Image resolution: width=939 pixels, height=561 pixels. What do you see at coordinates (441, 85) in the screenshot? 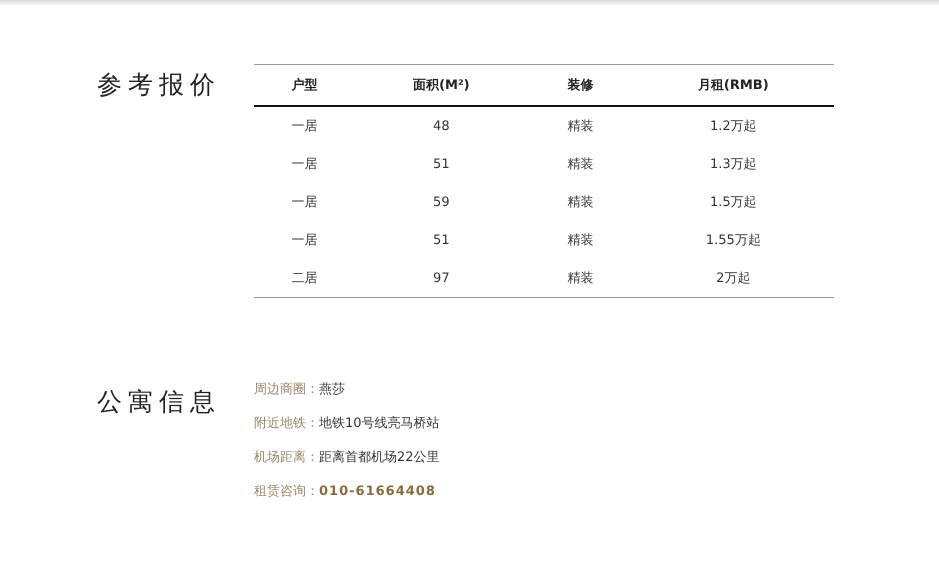
I see `column-header: 面积(M²)` at bounding box center [441, 85].